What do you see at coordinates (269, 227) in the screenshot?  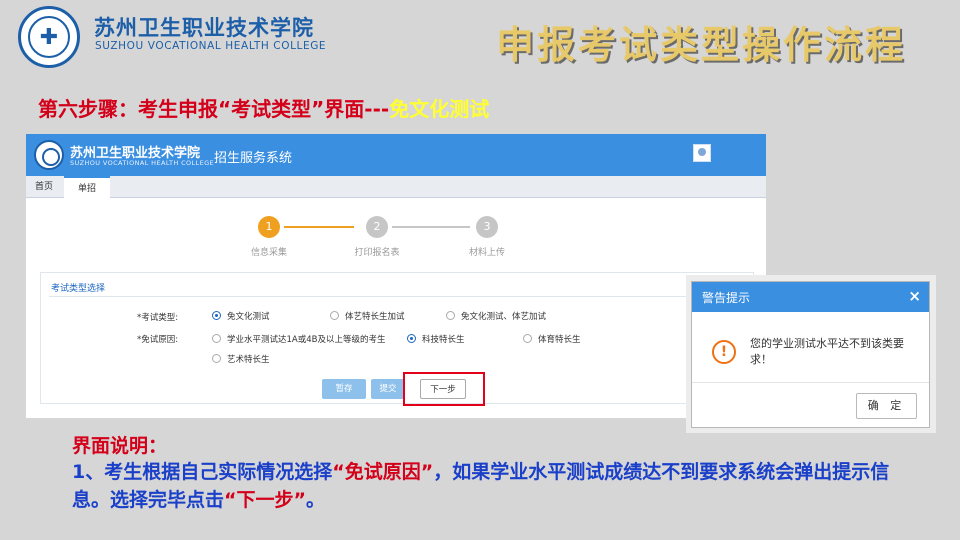 I see `step-1-circle: 1` at bounding box center [269, 227].